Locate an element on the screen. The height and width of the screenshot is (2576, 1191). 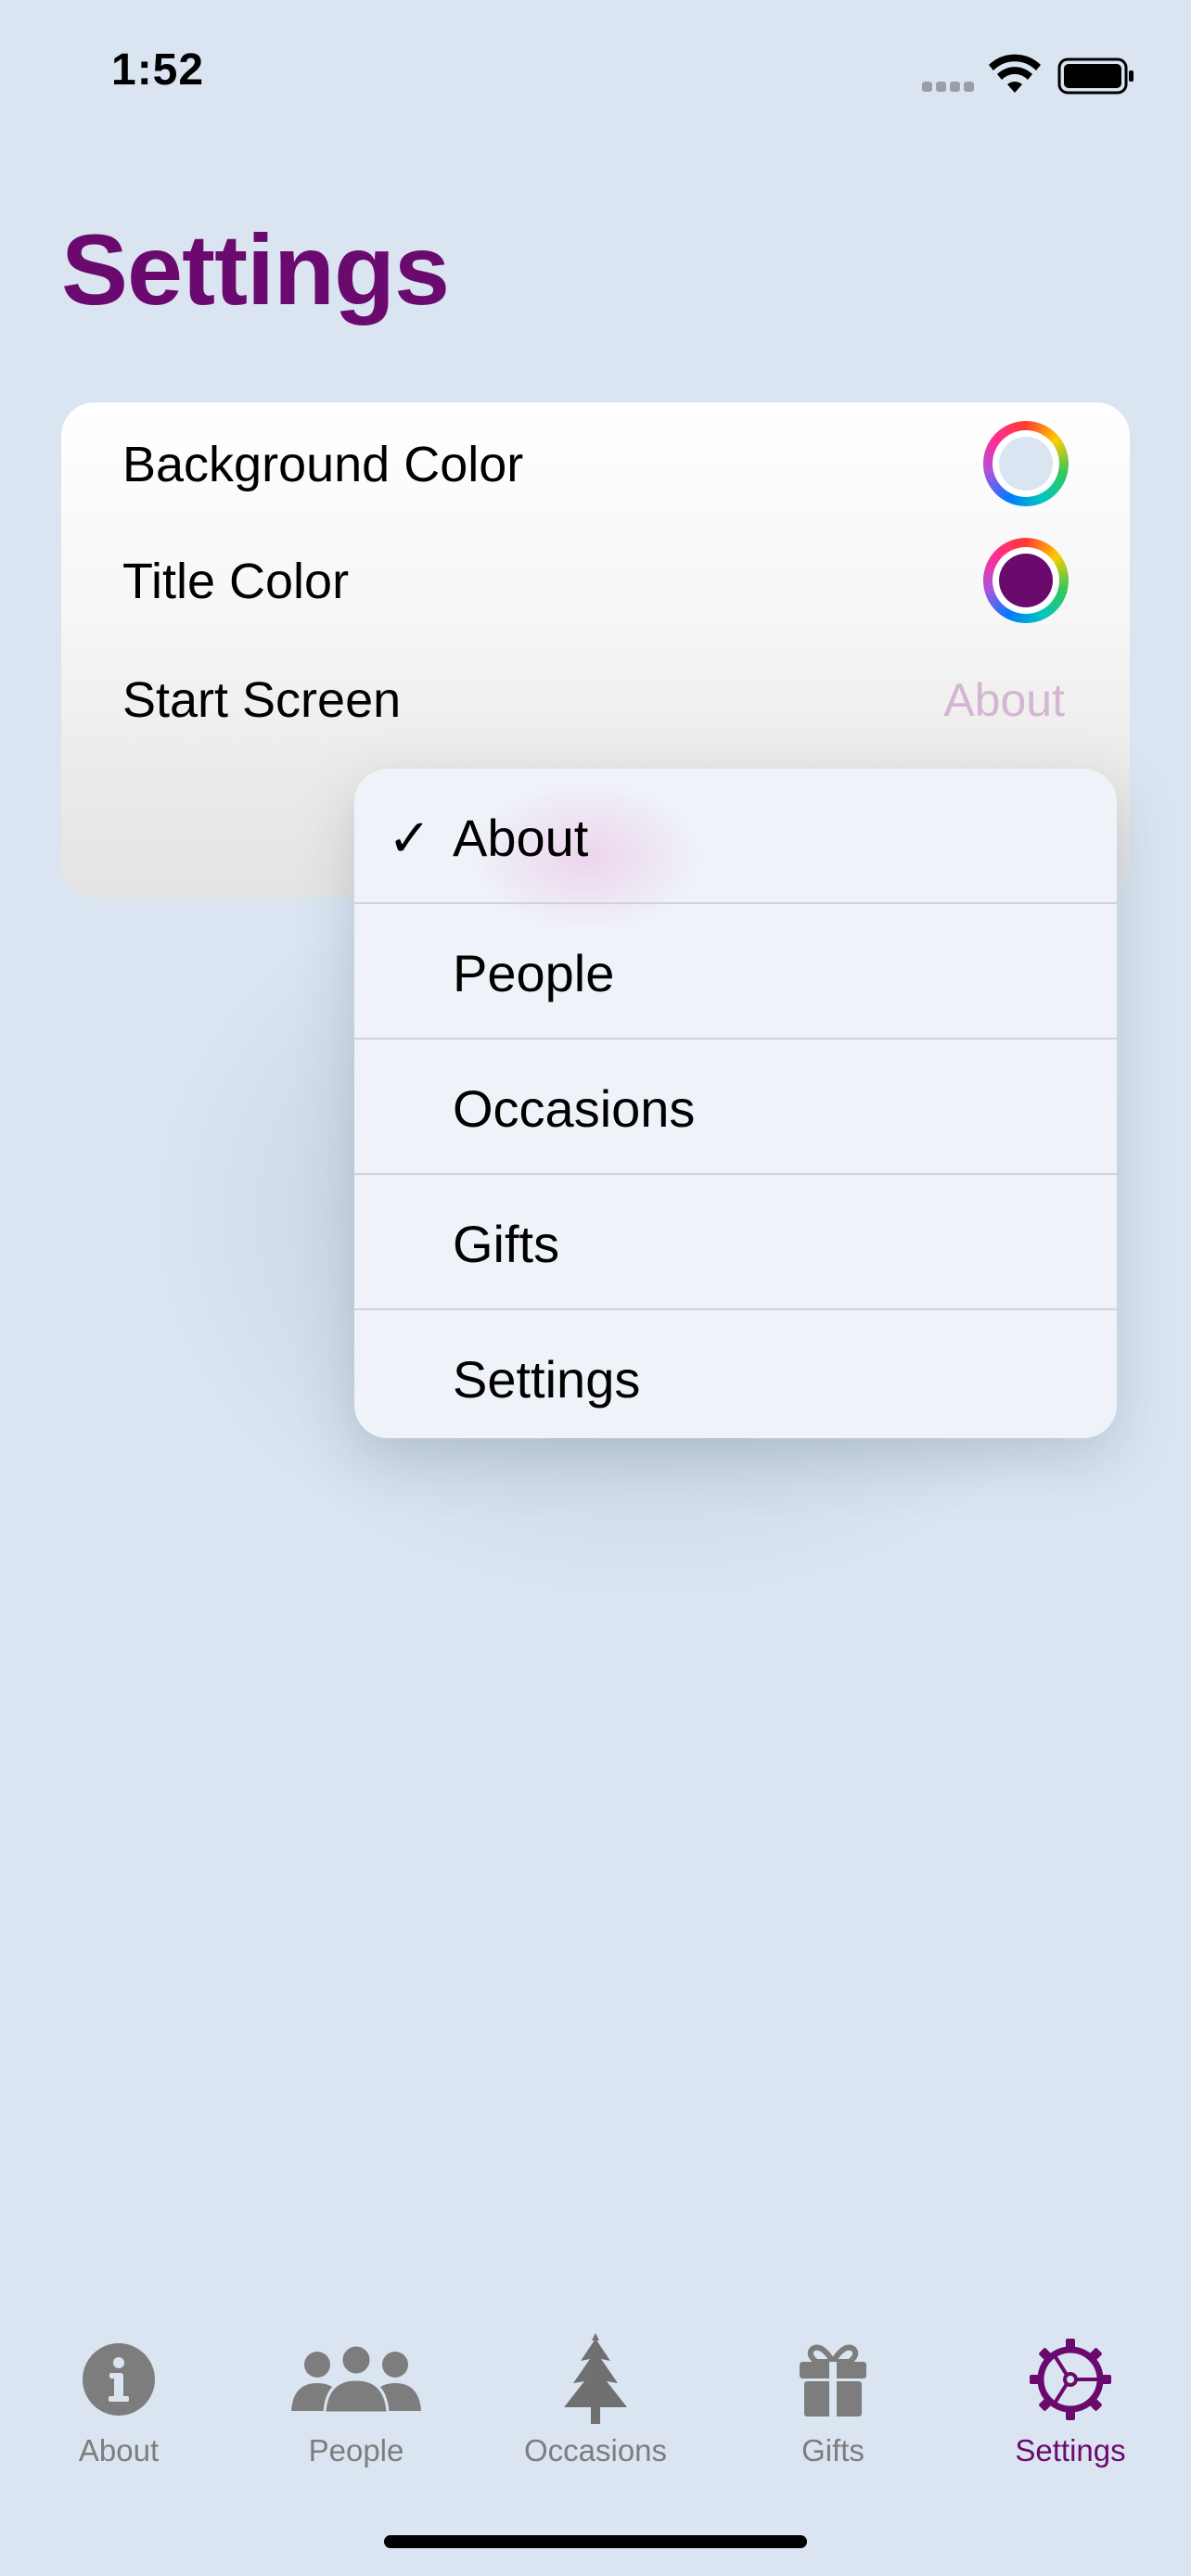
info-circle-icon is located at coordinates (119, 2379).